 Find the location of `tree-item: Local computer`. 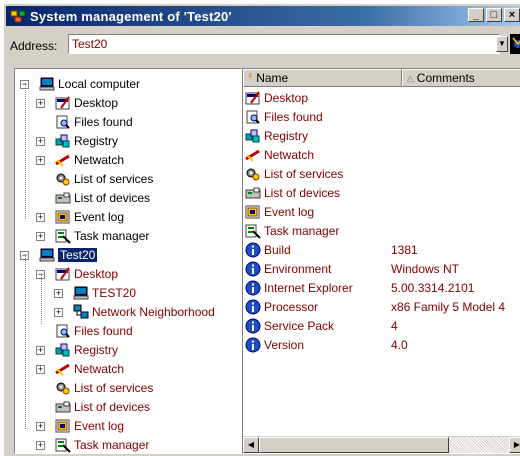

tree-item: Local computer is located at coordinates (89, 84).